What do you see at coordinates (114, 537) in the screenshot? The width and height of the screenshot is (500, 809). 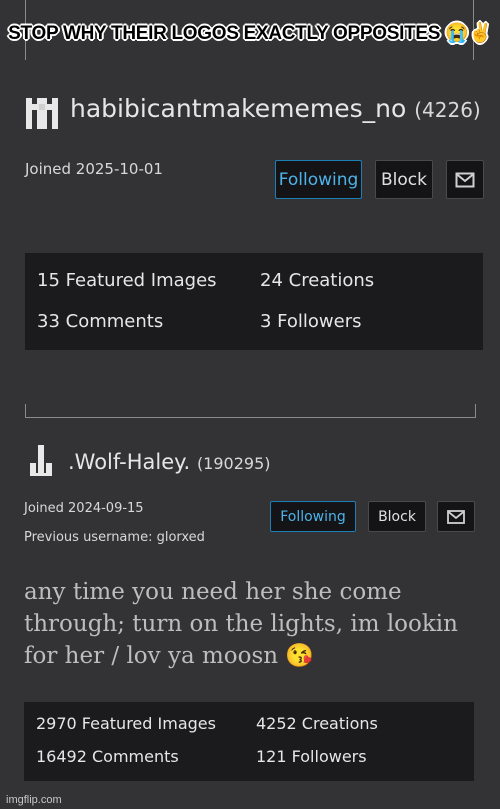 I see `previous-username: Previous username: glorxed` at bounding box center [114, 537].